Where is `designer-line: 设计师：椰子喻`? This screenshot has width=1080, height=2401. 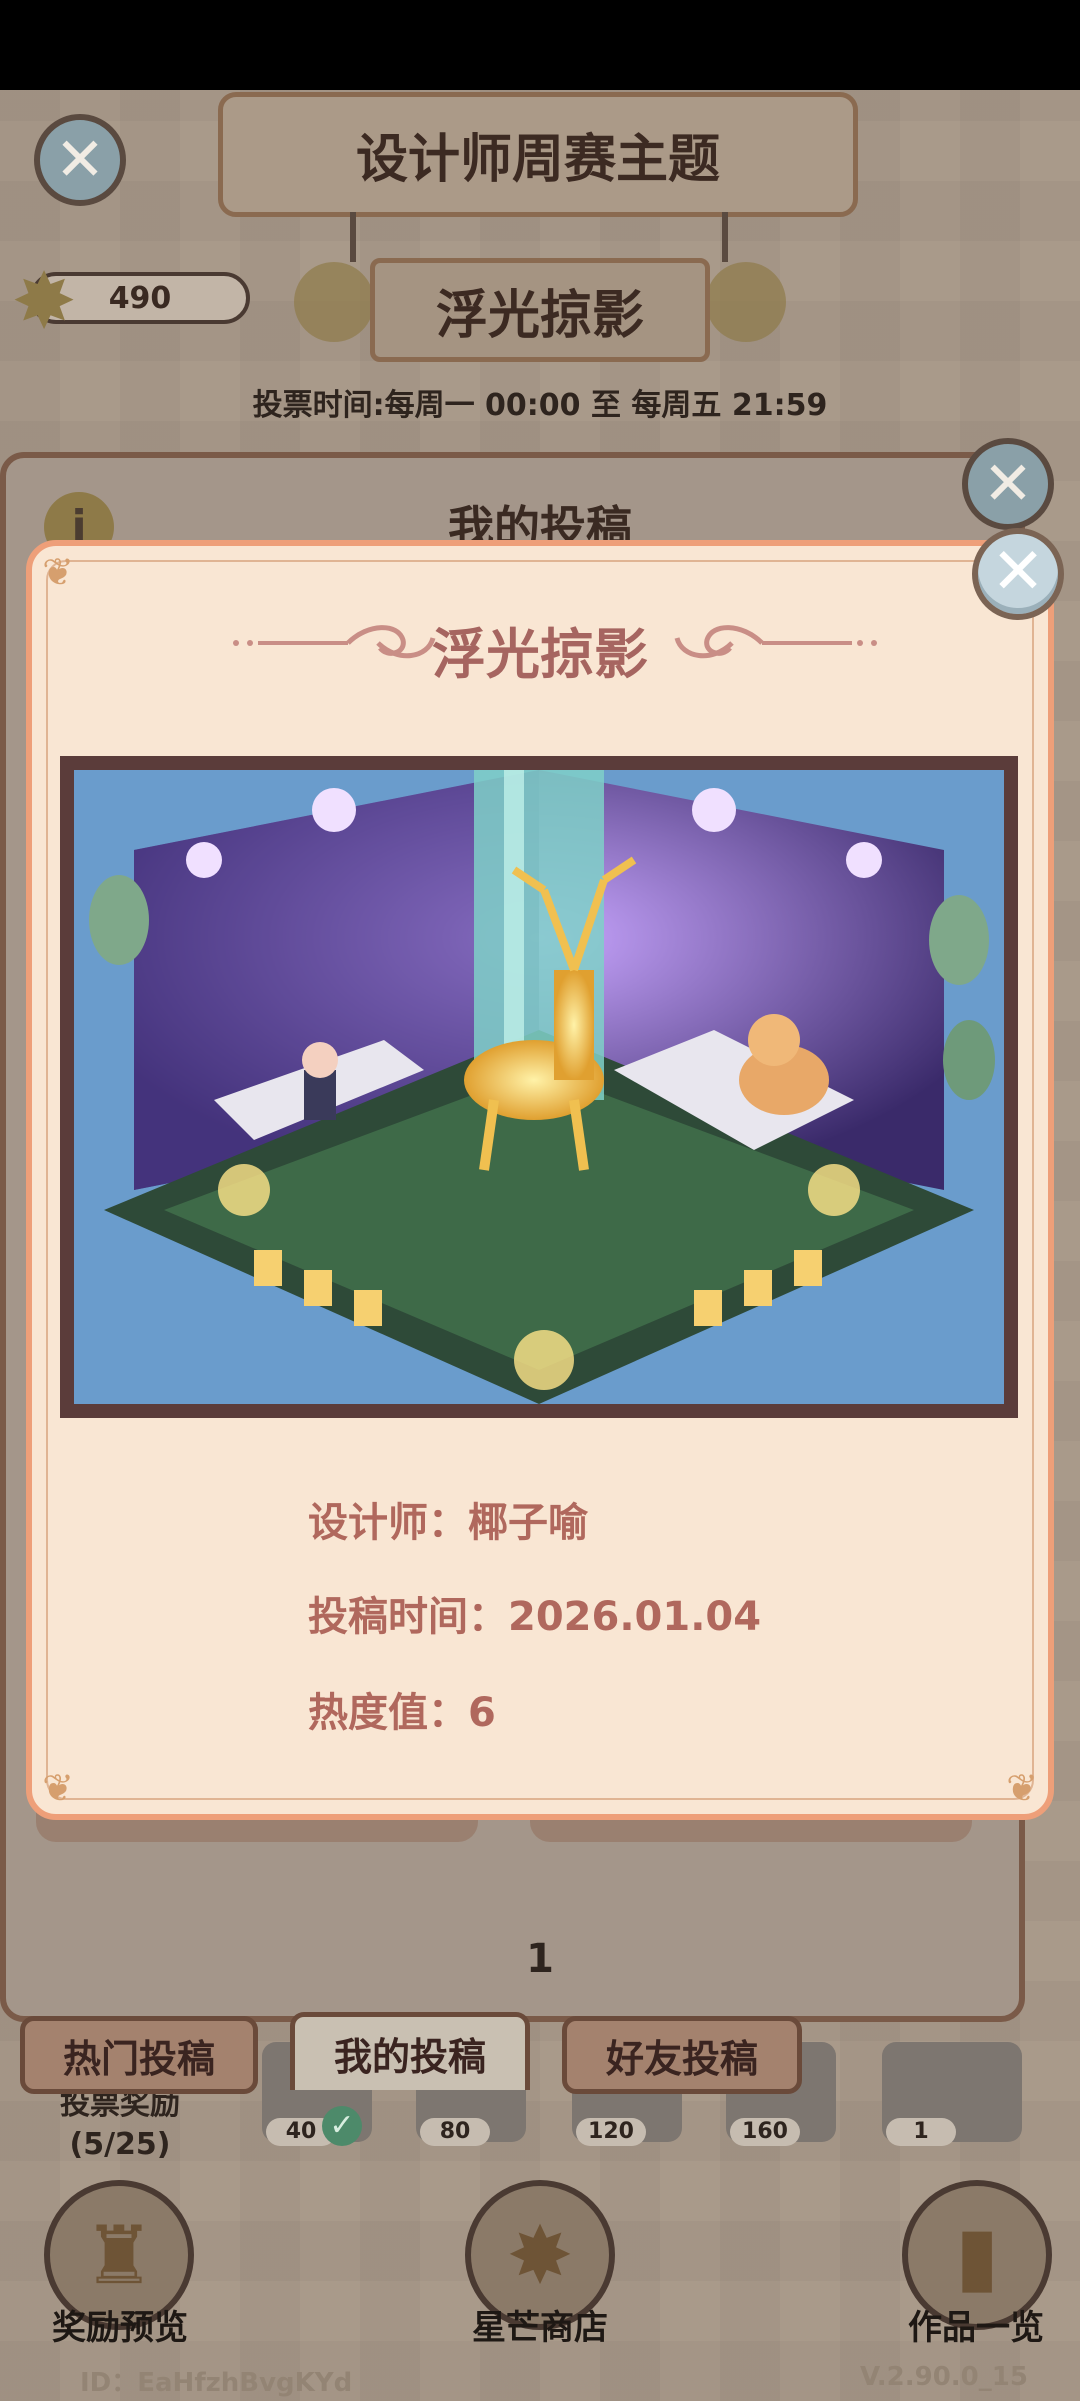 designer-line: 设计师：椰子喻 is located at coordinates (448, 1519).